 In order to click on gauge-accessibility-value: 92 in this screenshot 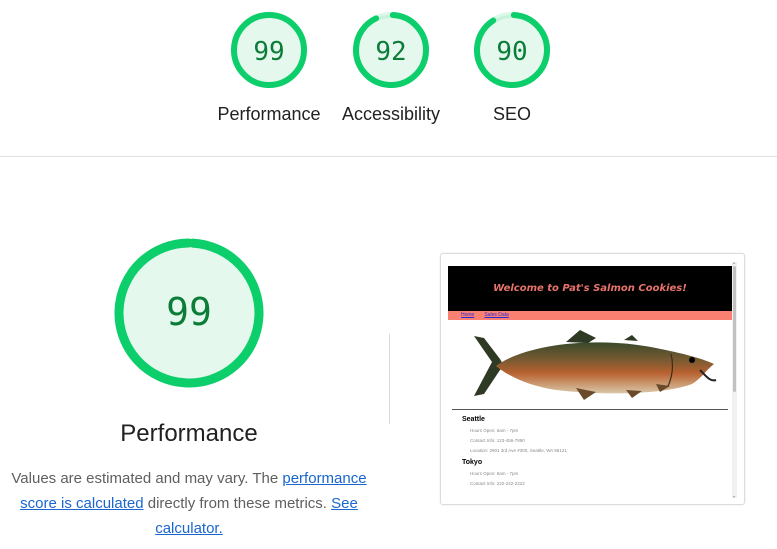, I will do `click(390, 52)`.